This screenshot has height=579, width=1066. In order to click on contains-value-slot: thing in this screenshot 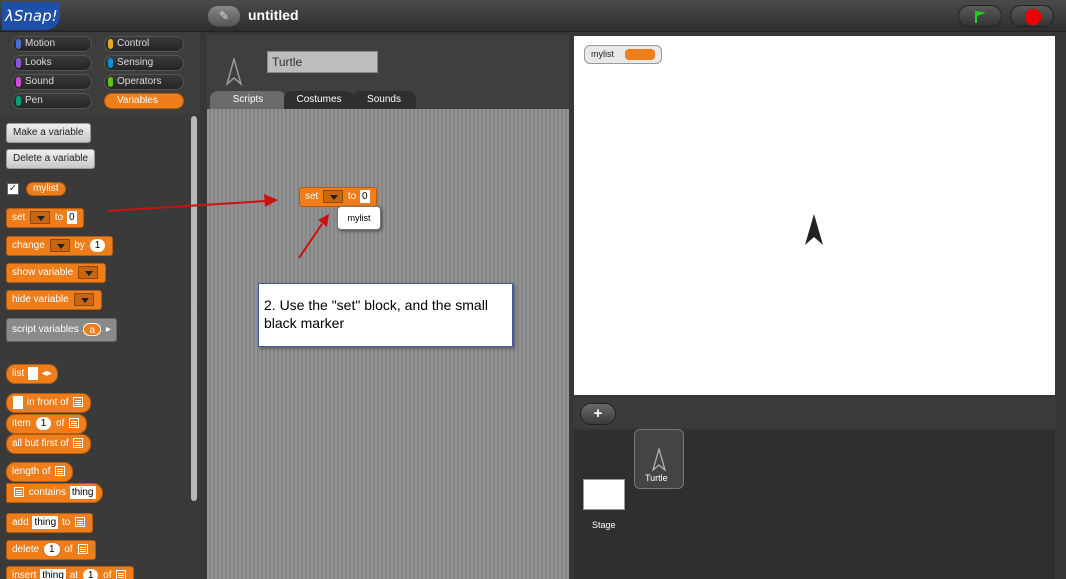, I will do `click(82, 492)`.